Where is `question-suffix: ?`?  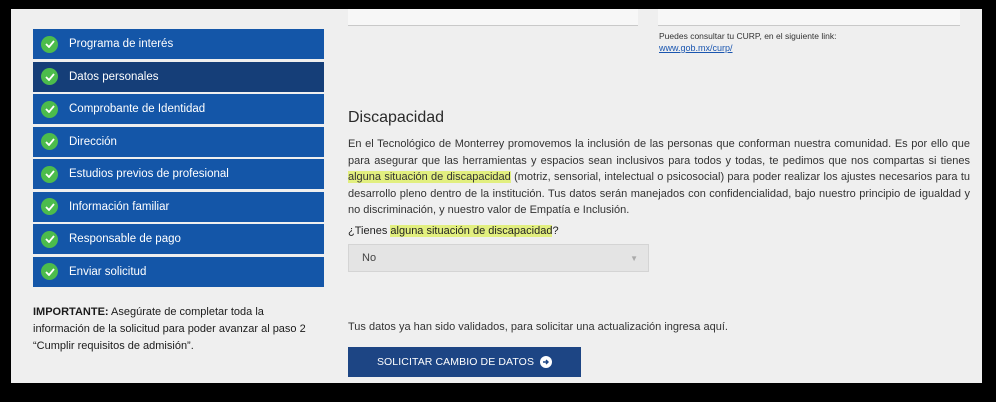 question-suffix: ? is located at coordinates (555, 231).